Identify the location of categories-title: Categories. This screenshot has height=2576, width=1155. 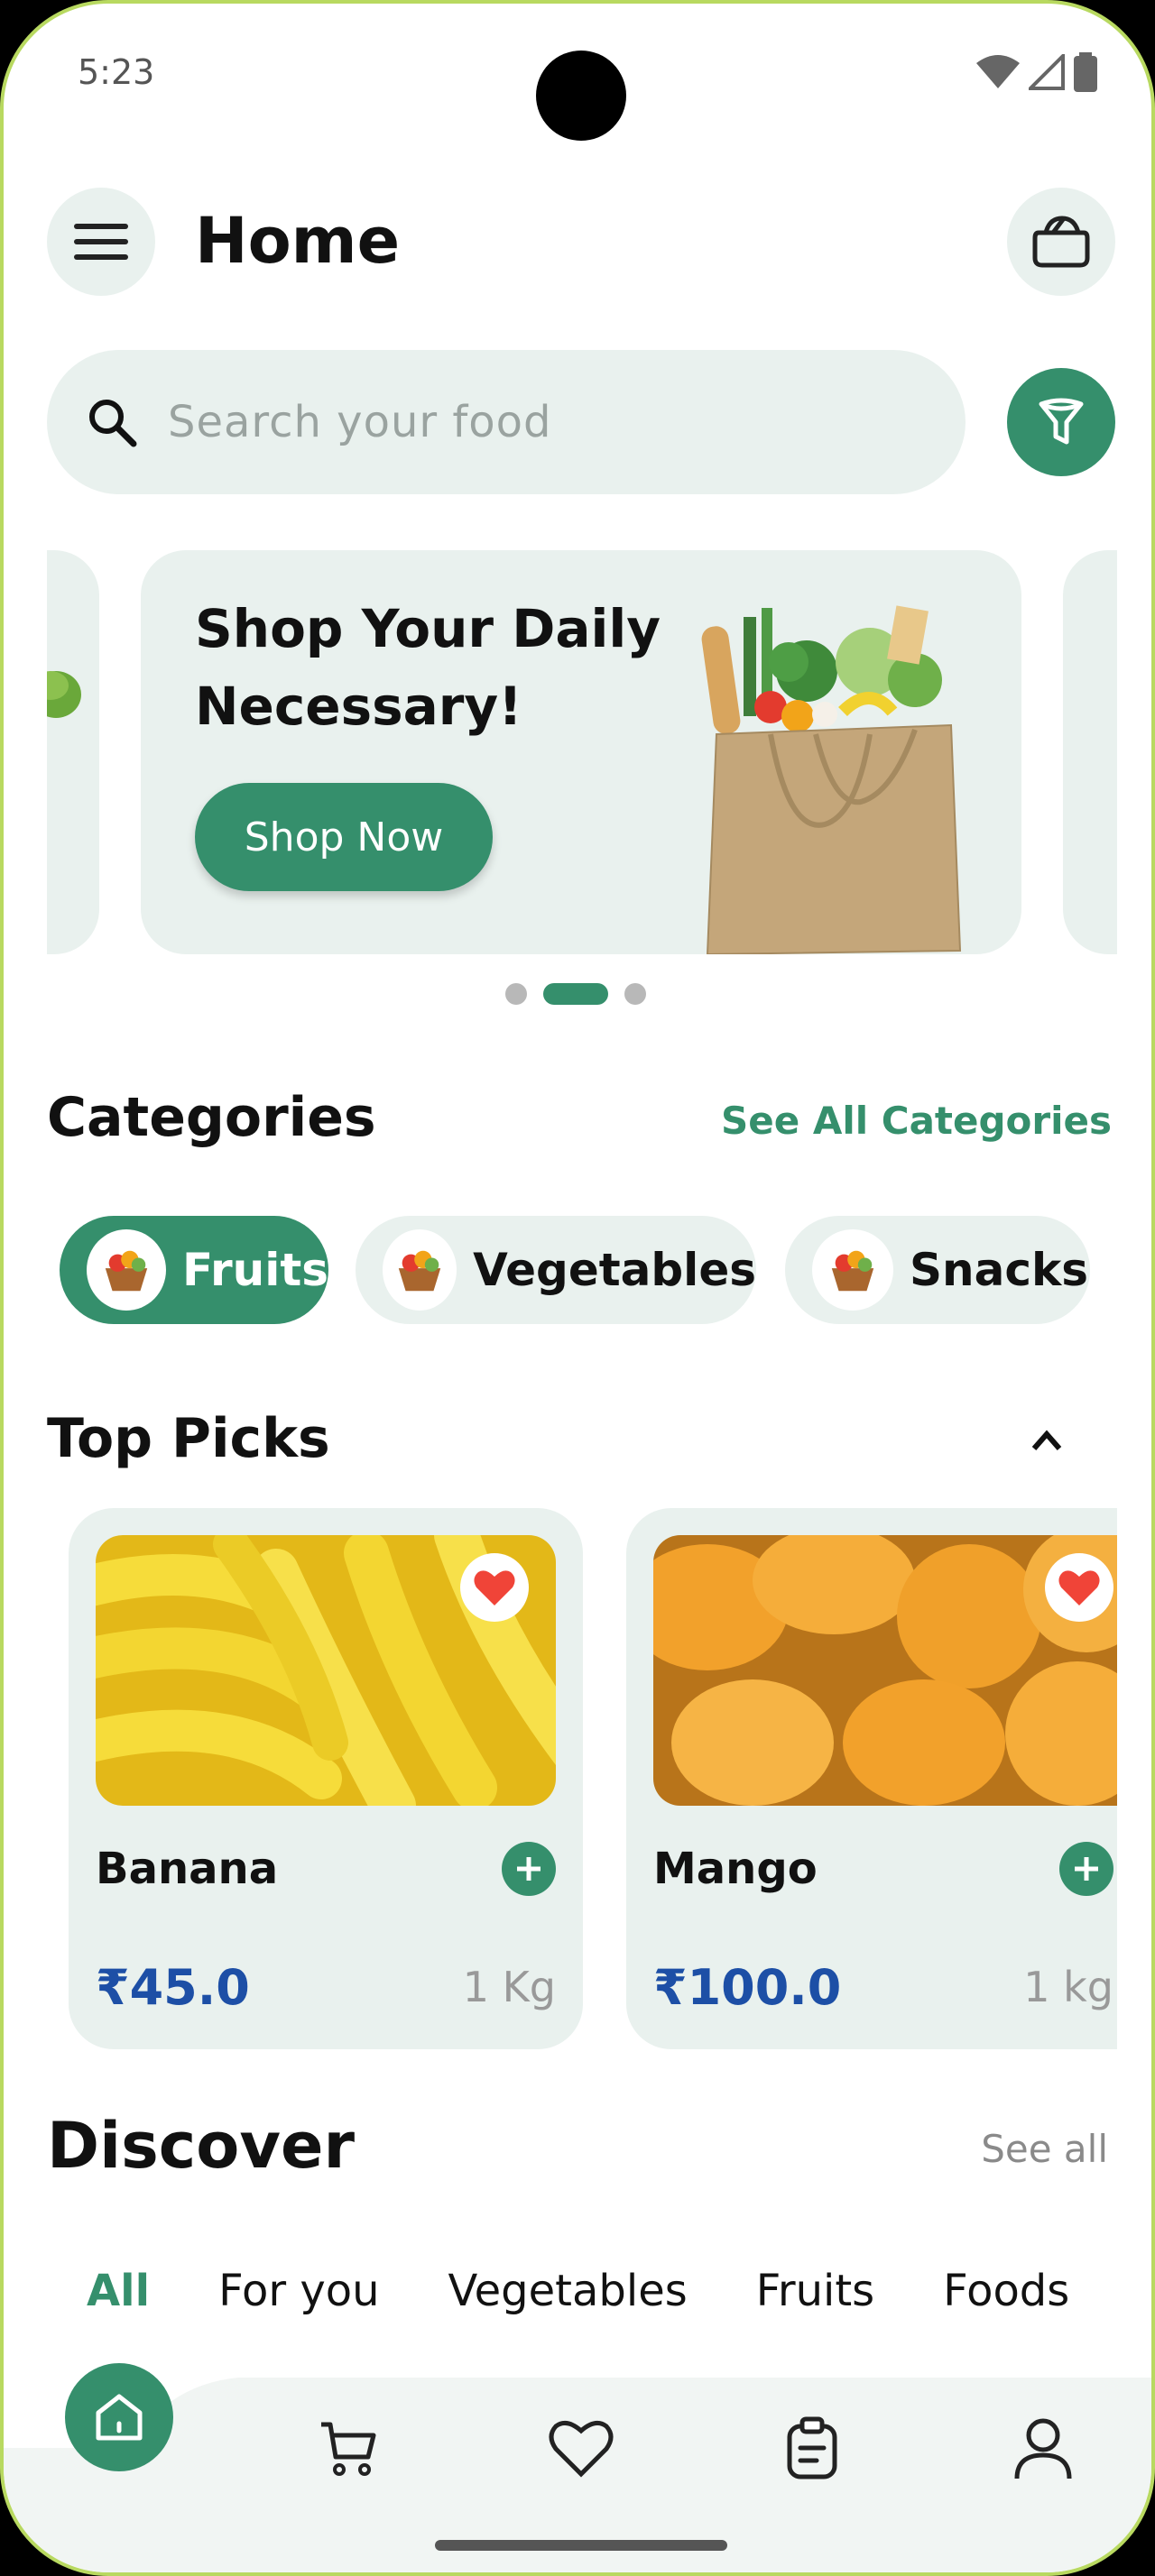
(211, 1117).